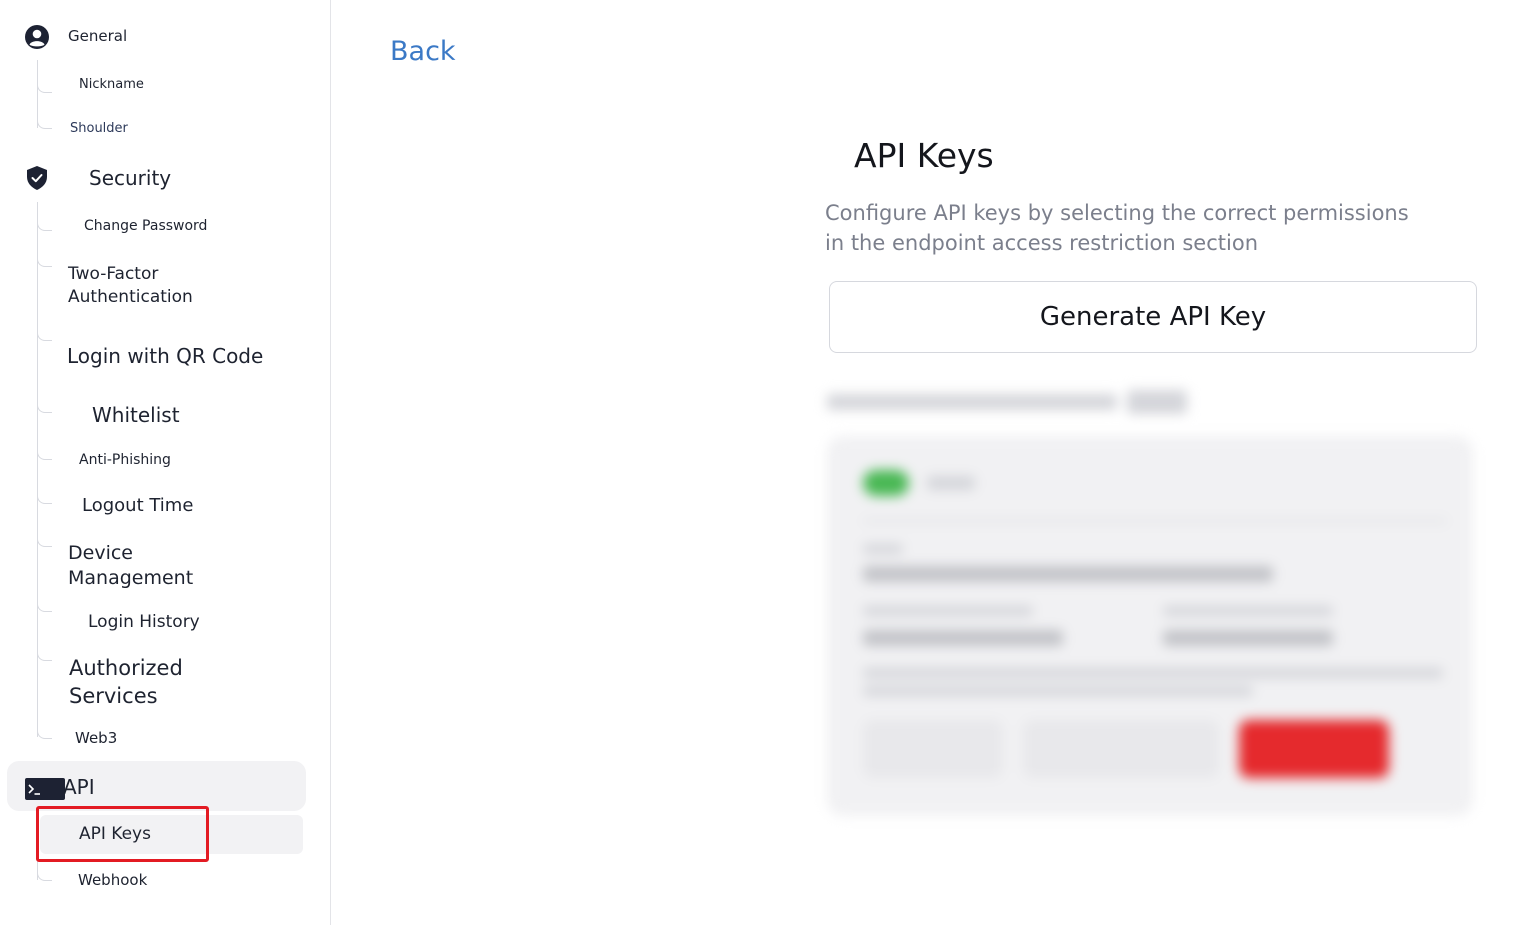 The image size is (1525, 925). Describe the element at coordinates (1157, 402) in the screenshot. I see `blurred-badge` at that location.